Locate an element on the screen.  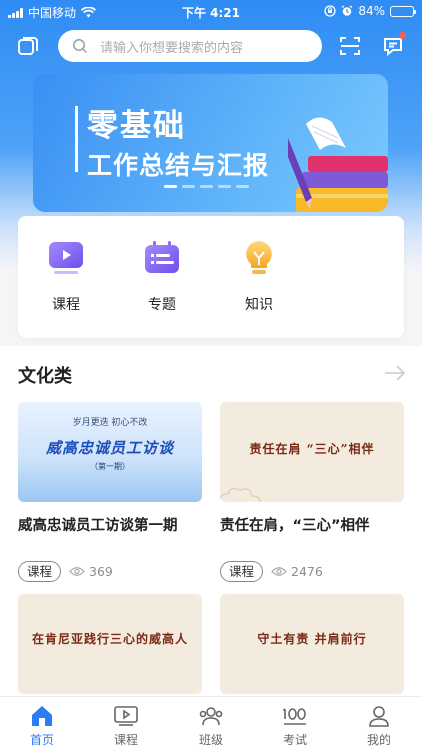
cloud-pattern-icon is located at coordinates (241, 494).